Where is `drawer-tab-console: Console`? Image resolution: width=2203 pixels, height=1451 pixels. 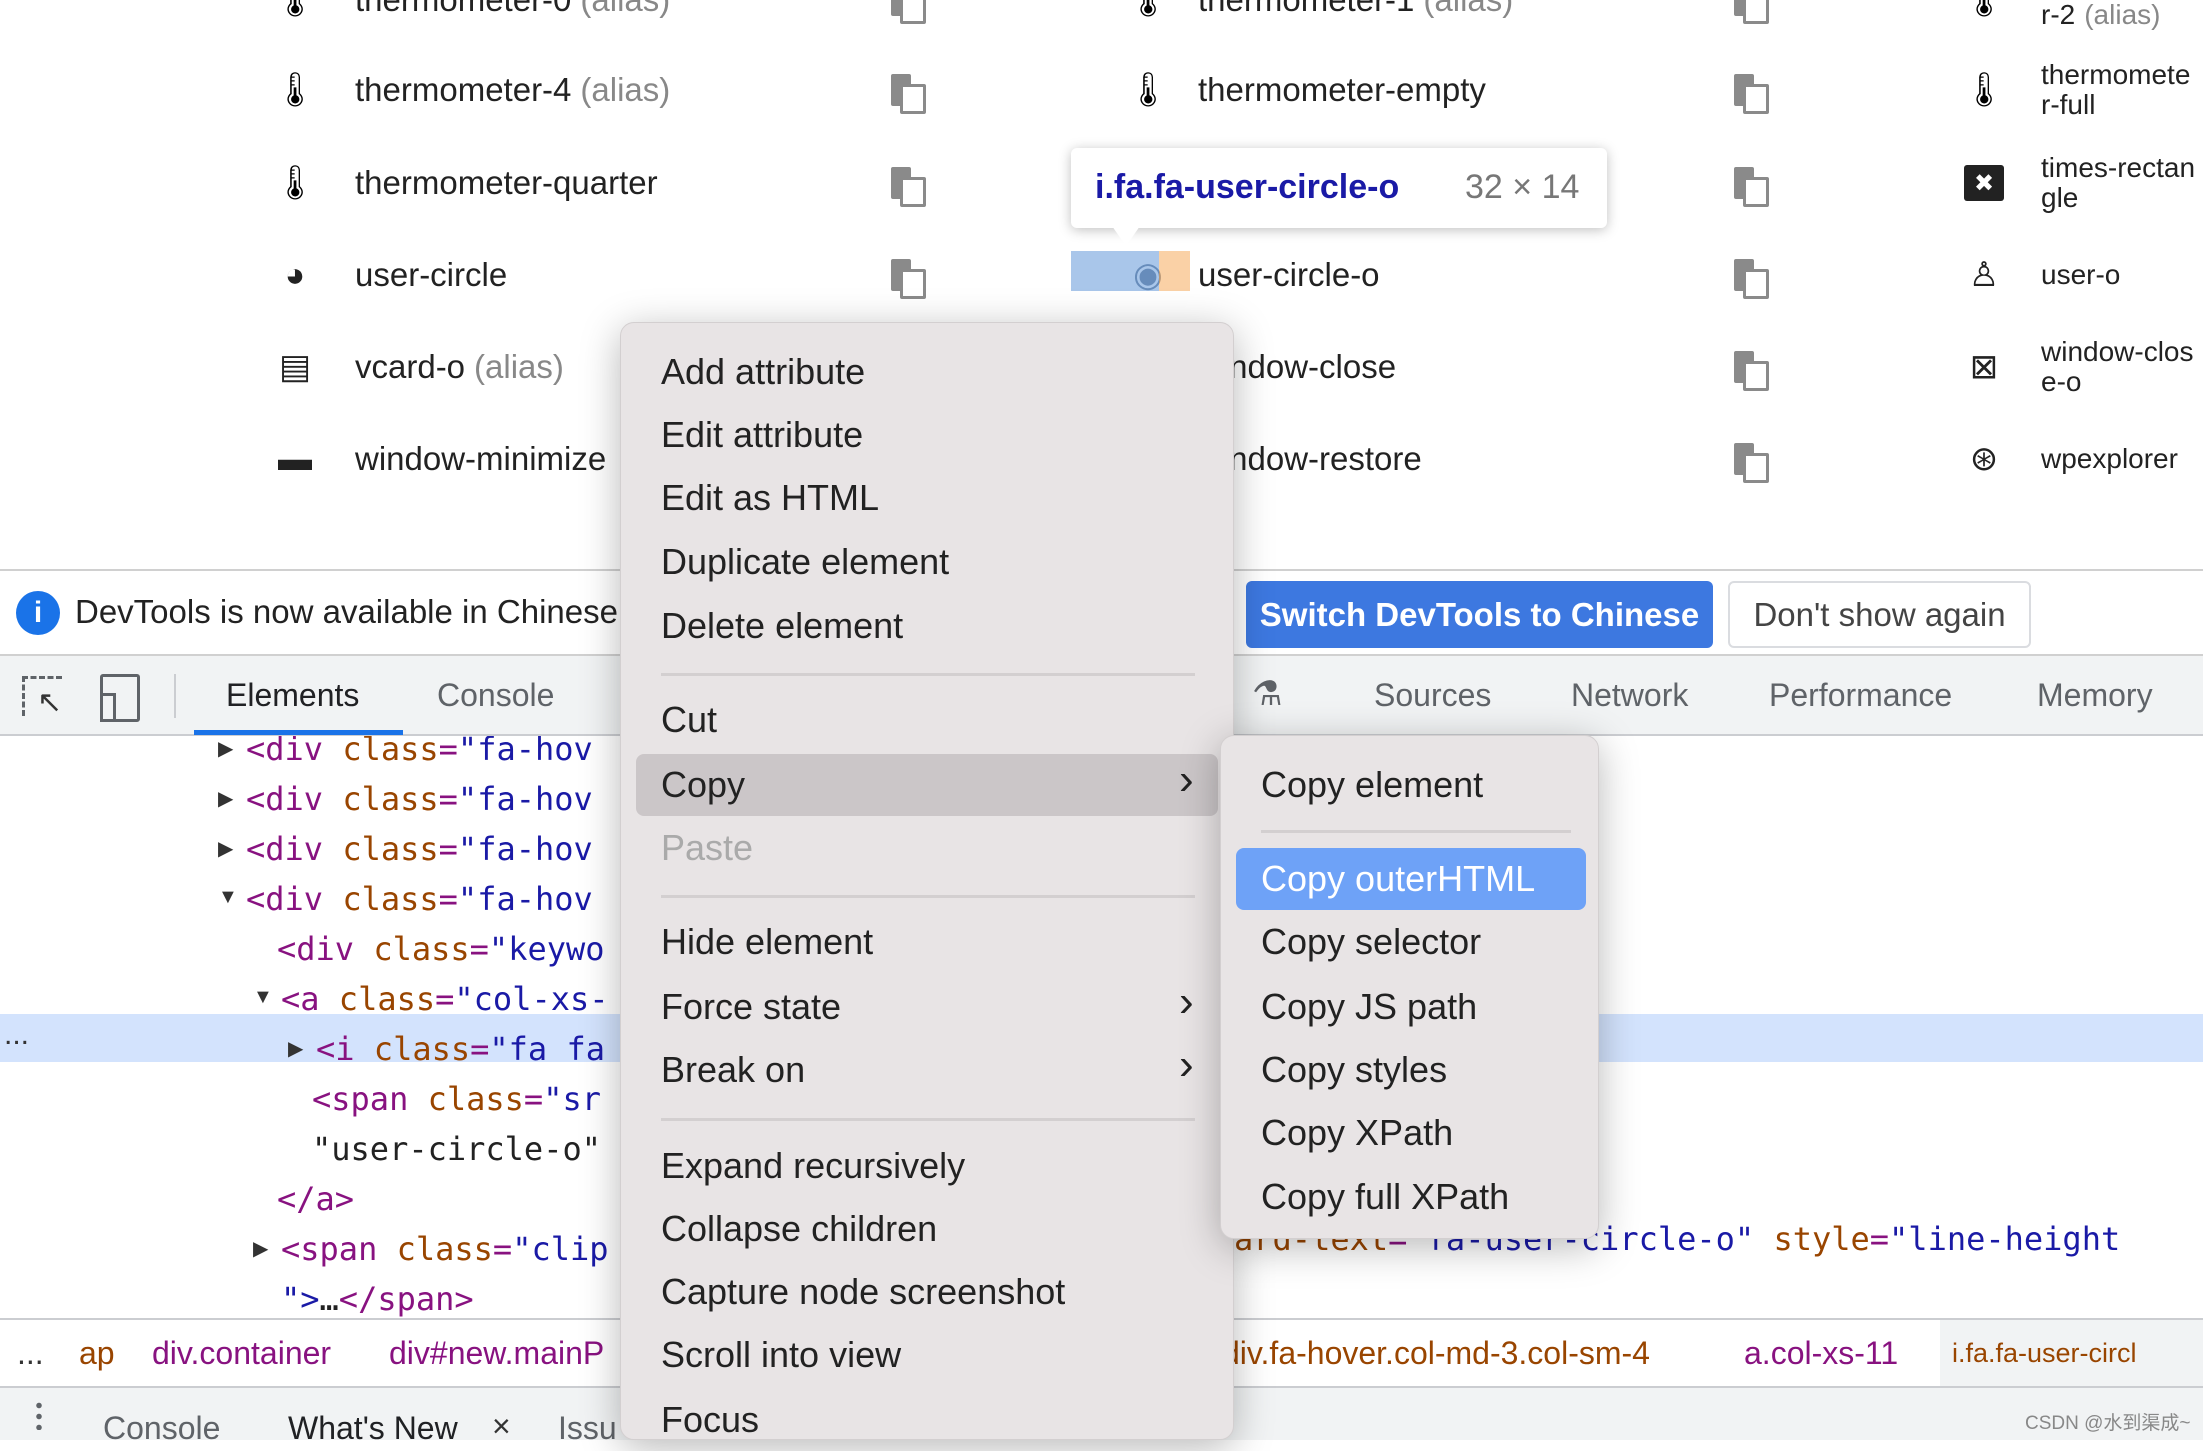 drawer-tab-console: Console is located at coordinates (161, 1428).